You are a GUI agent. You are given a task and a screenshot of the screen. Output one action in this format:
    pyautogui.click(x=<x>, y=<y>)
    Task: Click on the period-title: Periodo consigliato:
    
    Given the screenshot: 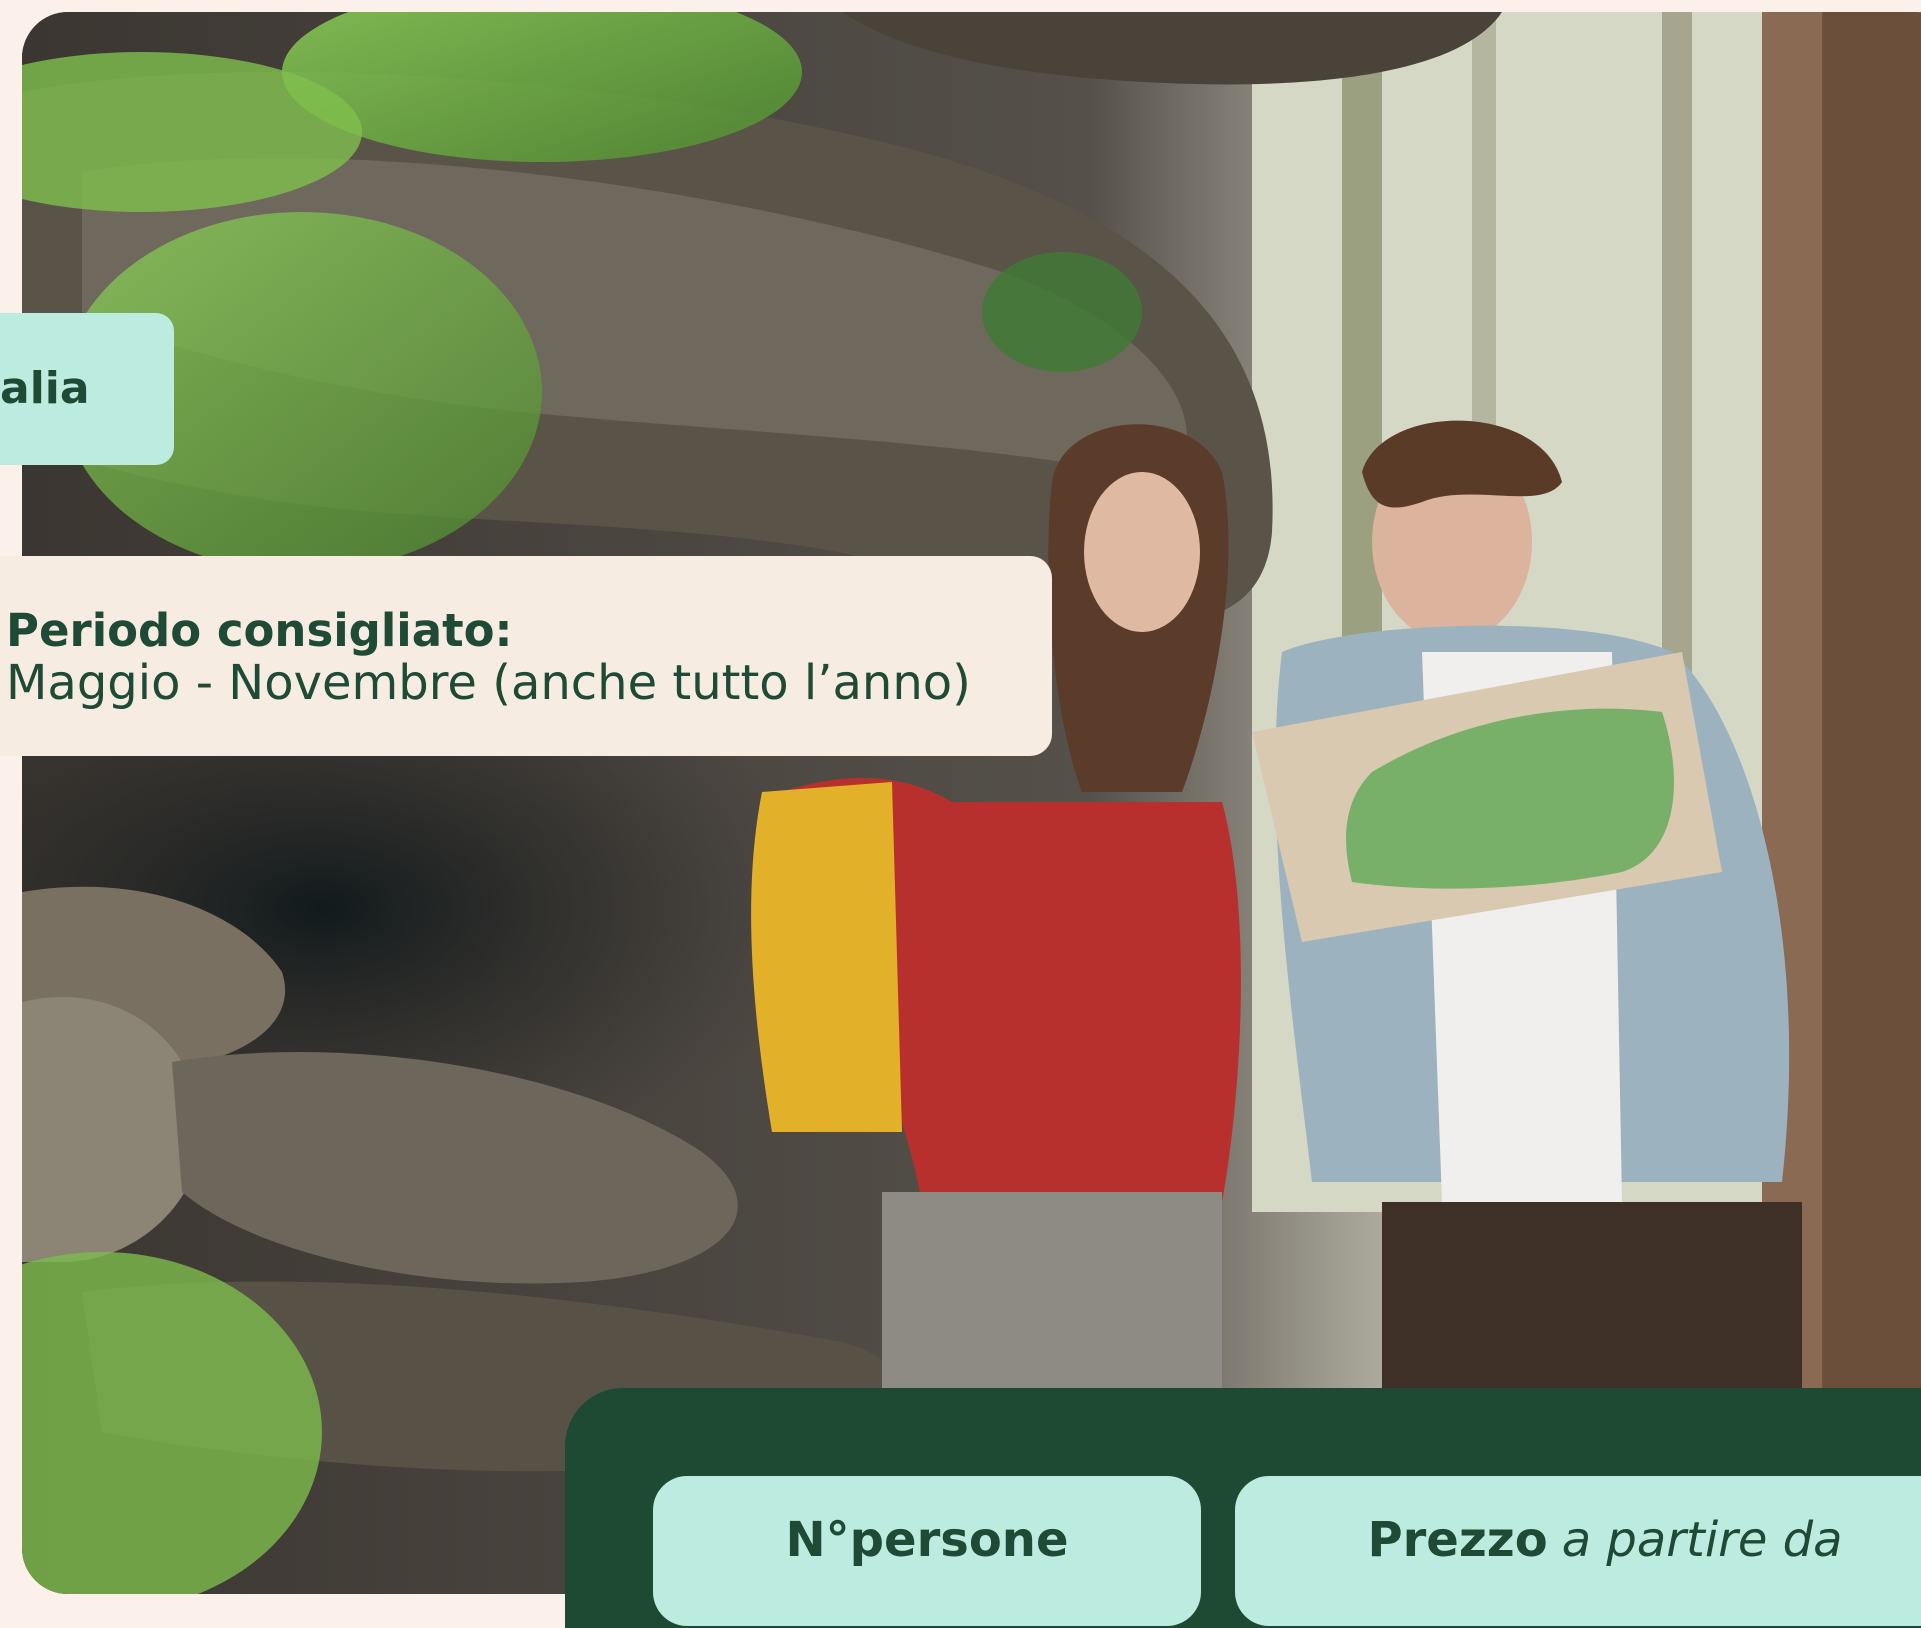 What is the action you would take?
    pyautogui.click(x=259, y=630)
    